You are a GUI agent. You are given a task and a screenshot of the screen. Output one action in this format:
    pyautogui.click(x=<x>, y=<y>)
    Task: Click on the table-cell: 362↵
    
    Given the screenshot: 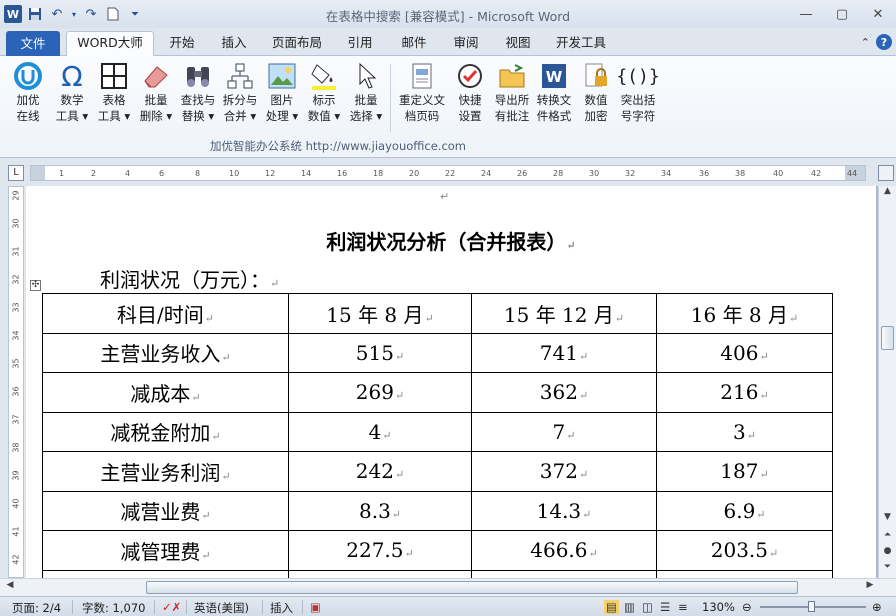 What is the action you would take?
    pyautogui.click(x=564, y=392)
    